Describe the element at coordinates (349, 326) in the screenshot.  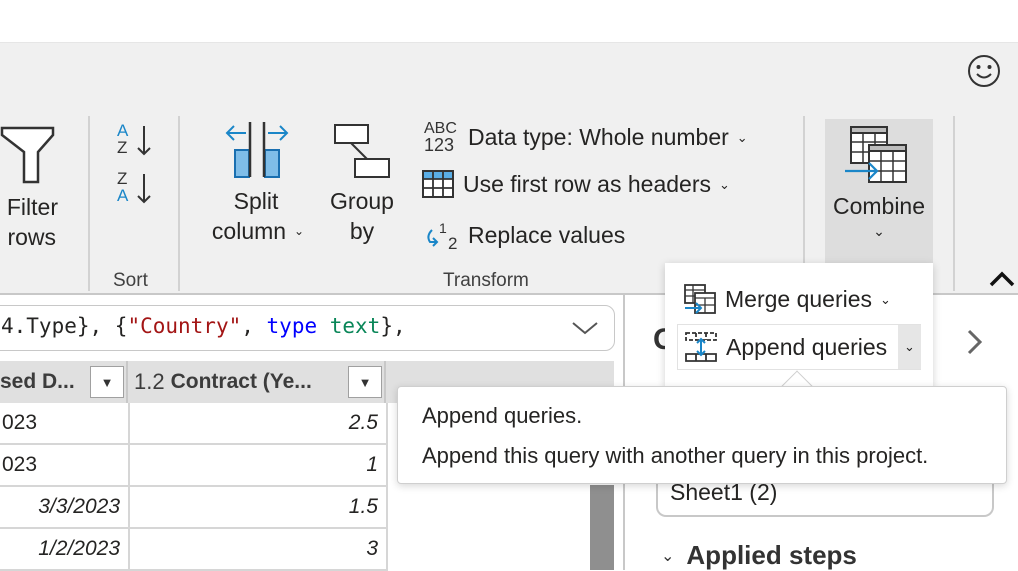
I see `formula-token: text` at that location.